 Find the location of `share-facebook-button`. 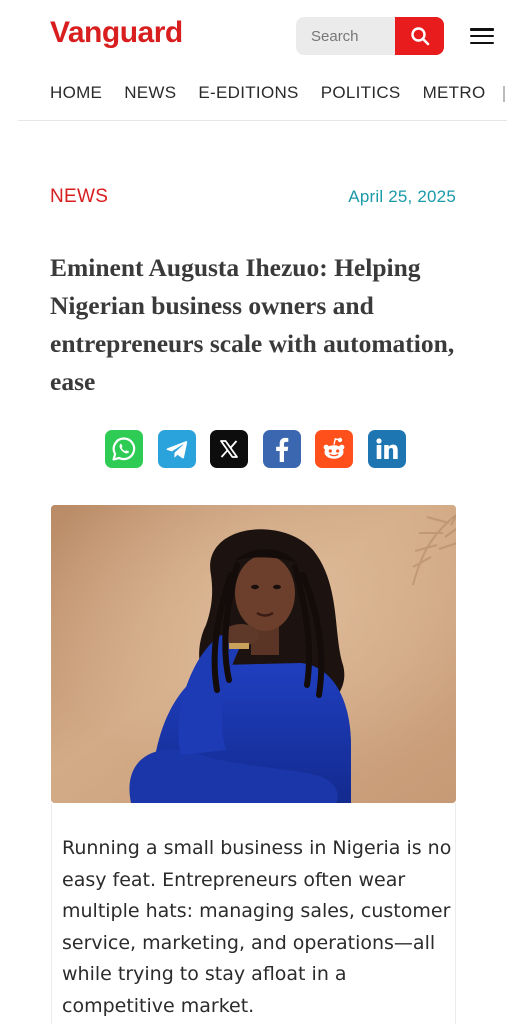

share-facebook-button is located at coordinates (281, 449).